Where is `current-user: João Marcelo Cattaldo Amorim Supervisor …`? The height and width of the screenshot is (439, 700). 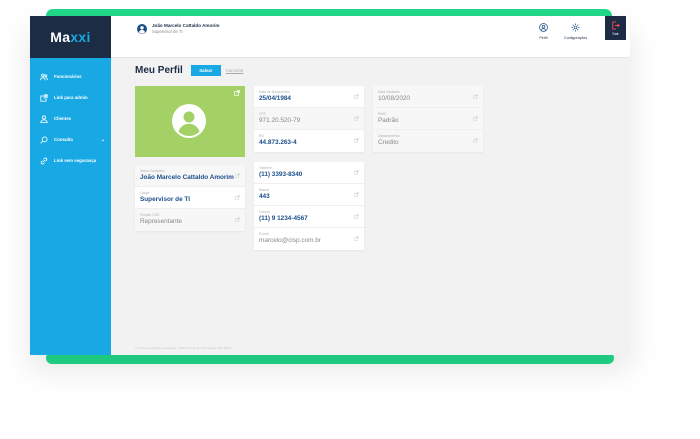 current-user: João Marcelo Cattaldo Amorim Supervisor … is located at coordinates (178, 29).